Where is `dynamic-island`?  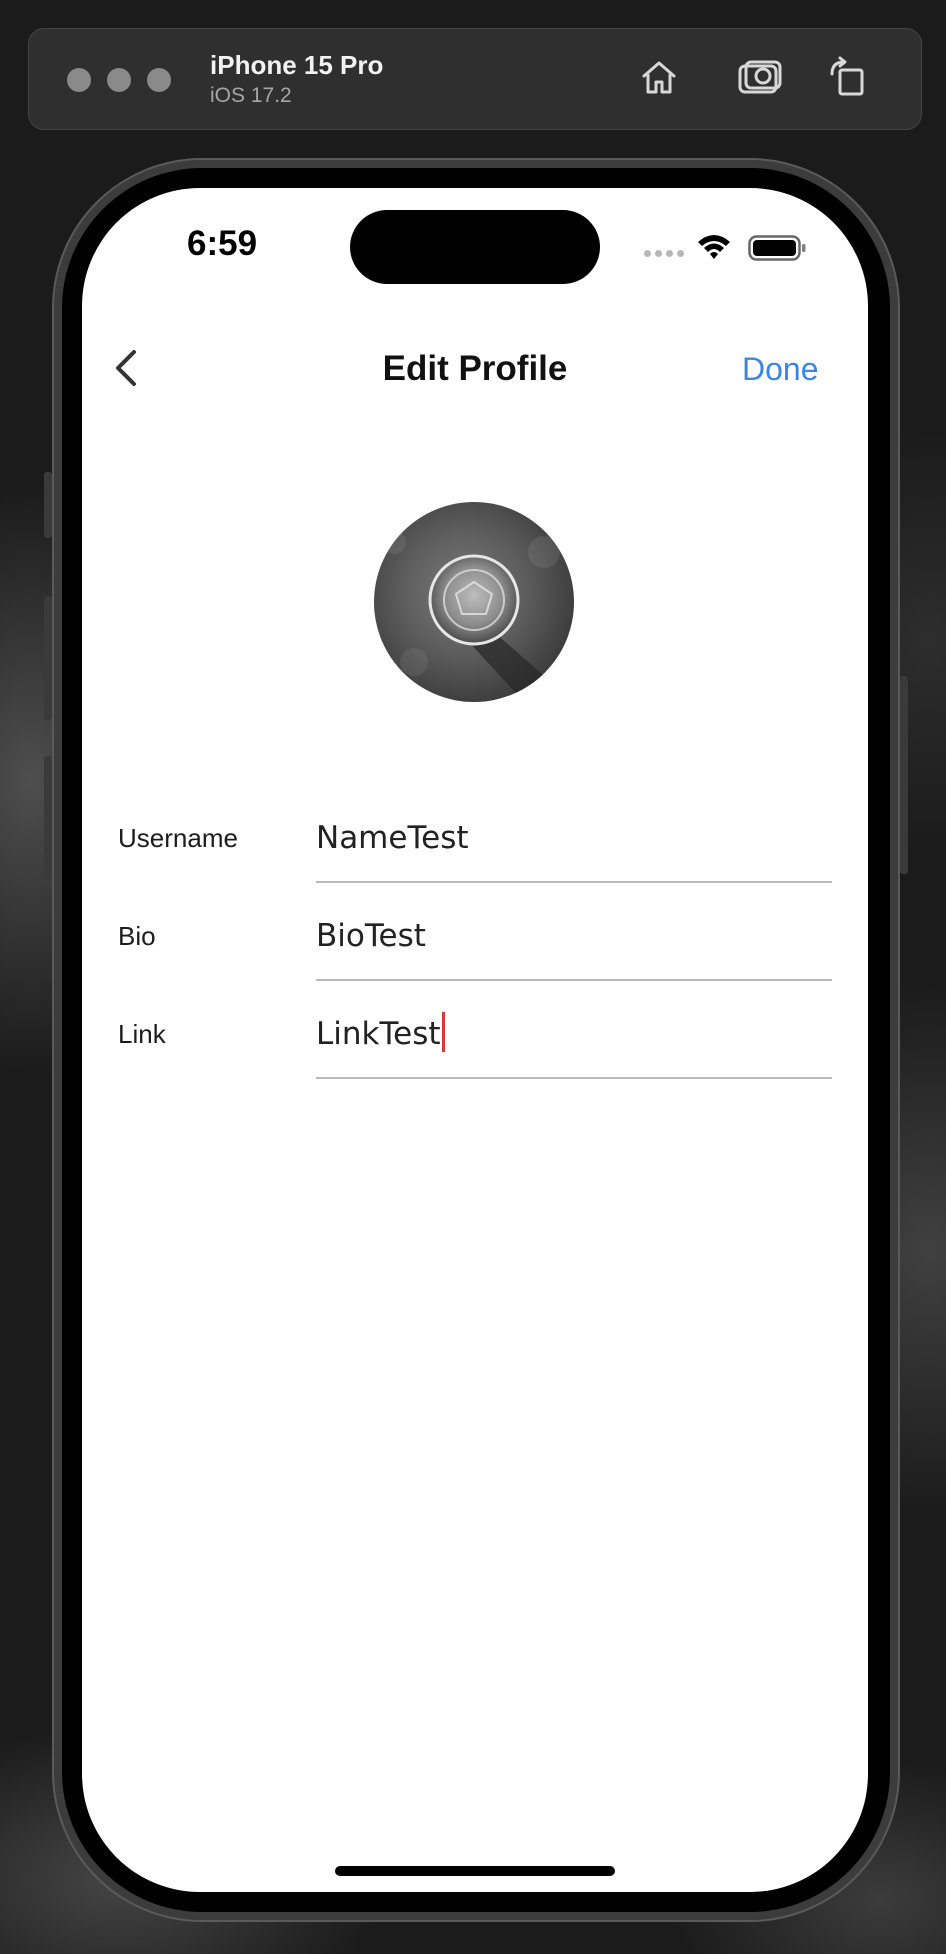
dynamic-island is located at coordinates (475, 247).